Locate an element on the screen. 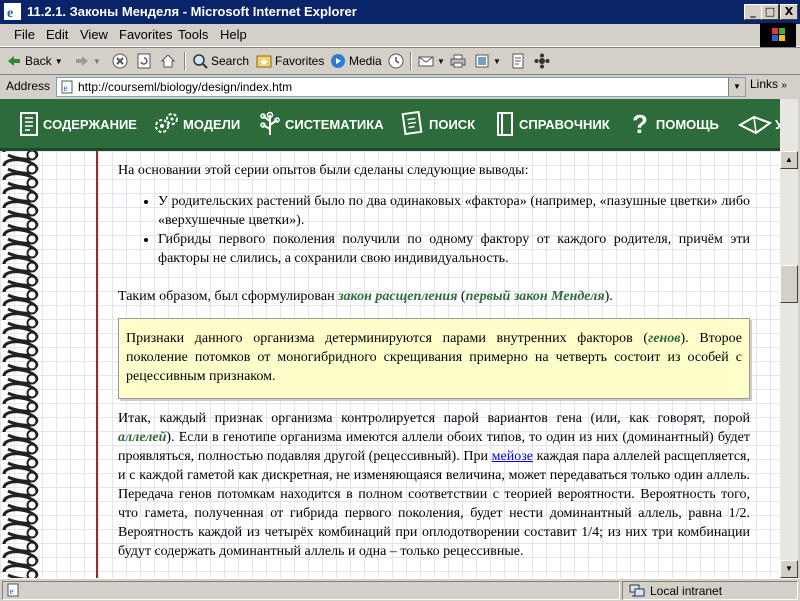 The height and width of the screenshot is (601, 800). menu-view: View is located at coordinates (94, 34).